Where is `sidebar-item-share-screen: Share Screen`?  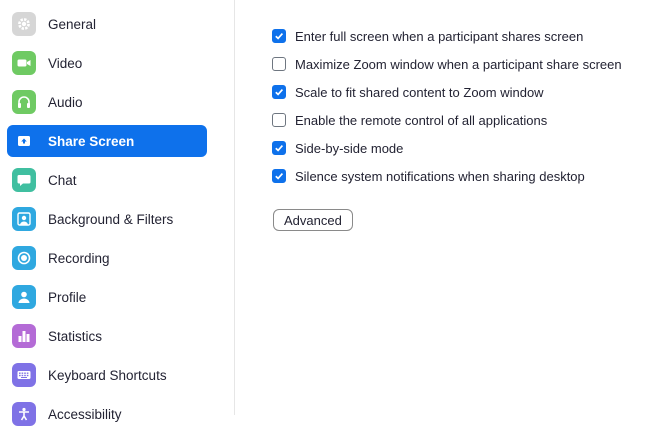
sidebar-item-share-screen: Share Screen is located at coordinates (107, 141).